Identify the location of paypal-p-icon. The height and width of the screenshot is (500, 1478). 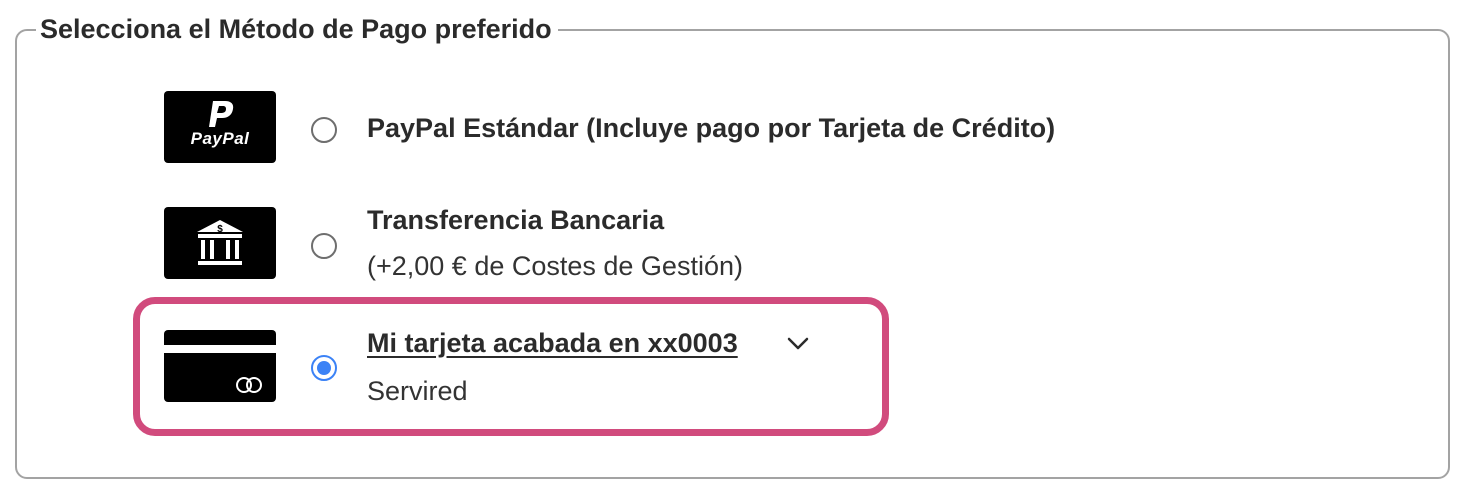
(221, 114).